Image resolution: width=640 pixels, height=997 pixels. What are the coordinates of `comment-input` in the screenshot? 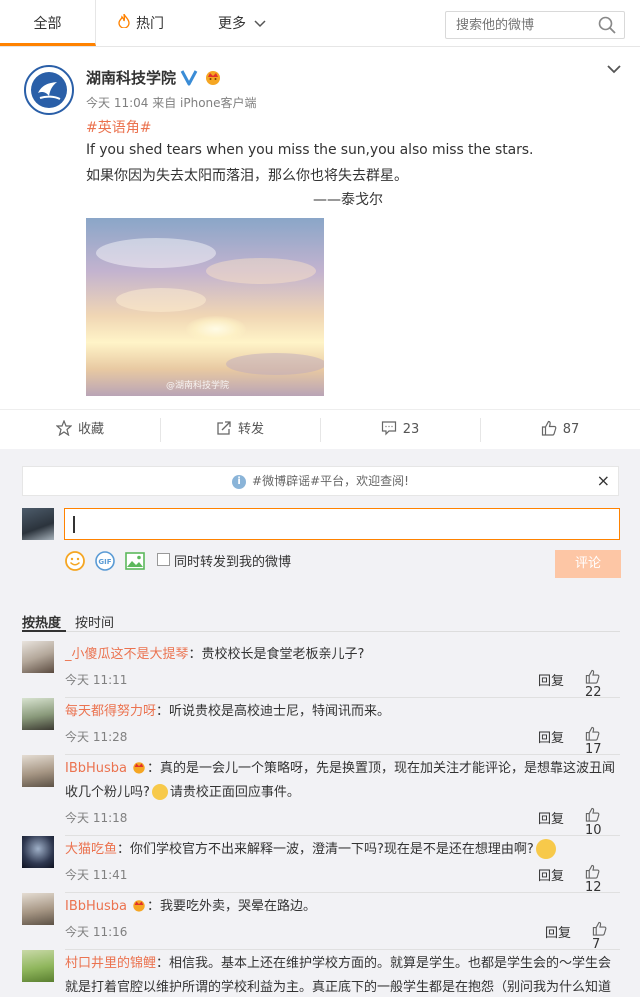 It's located at (342, 524).